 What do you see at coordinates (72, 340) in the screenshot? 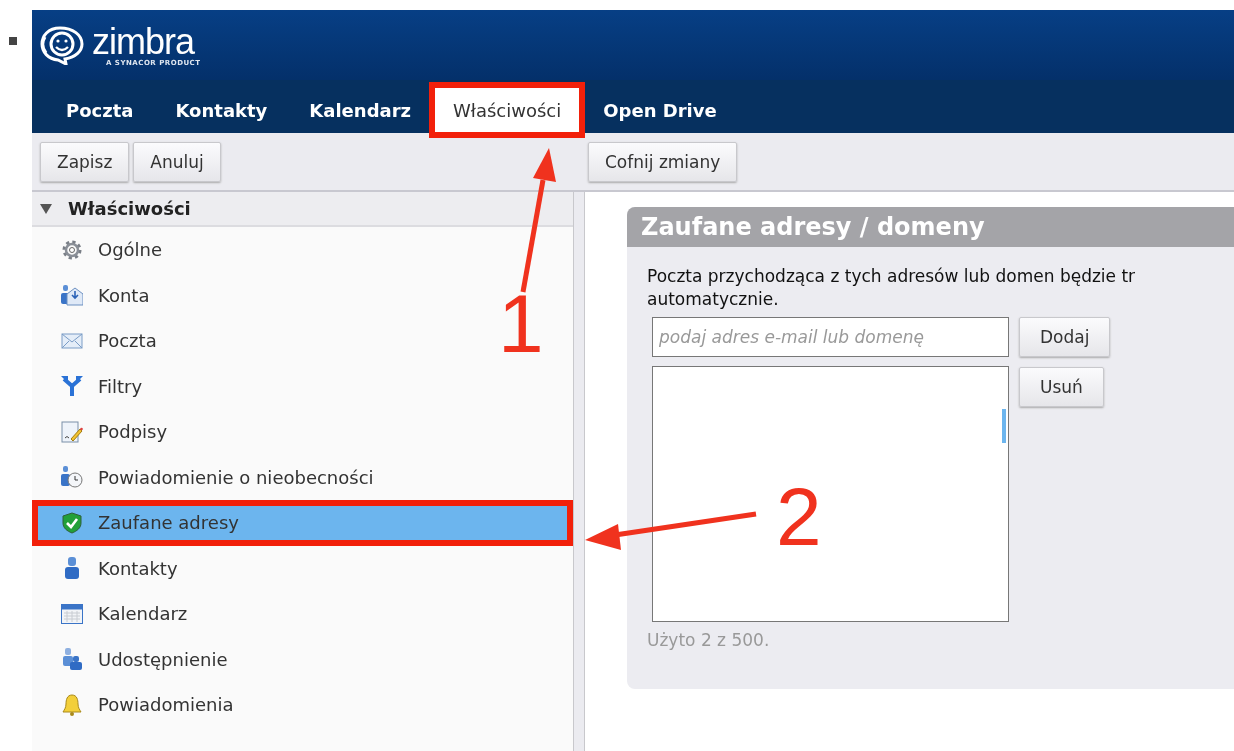
I see `envelope-icon` at bounding box center [72, 340].